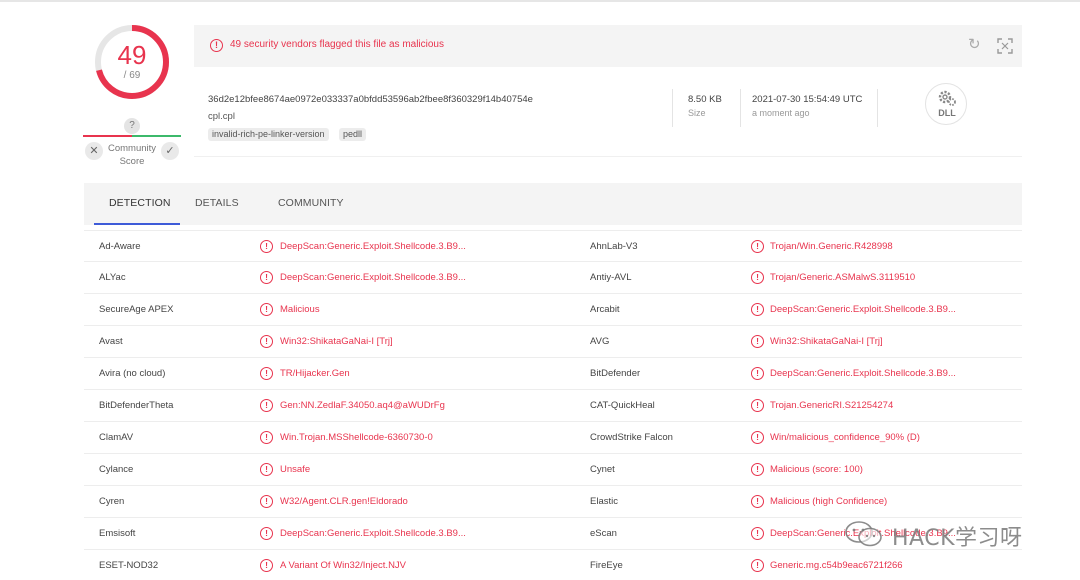 The height and width of the screenshot is (580, 1080). Describe the element at coordinates (343, 565) in the screenshot. I see `detection-result: A Variant Of Win32/Inject.NJV` at that location.